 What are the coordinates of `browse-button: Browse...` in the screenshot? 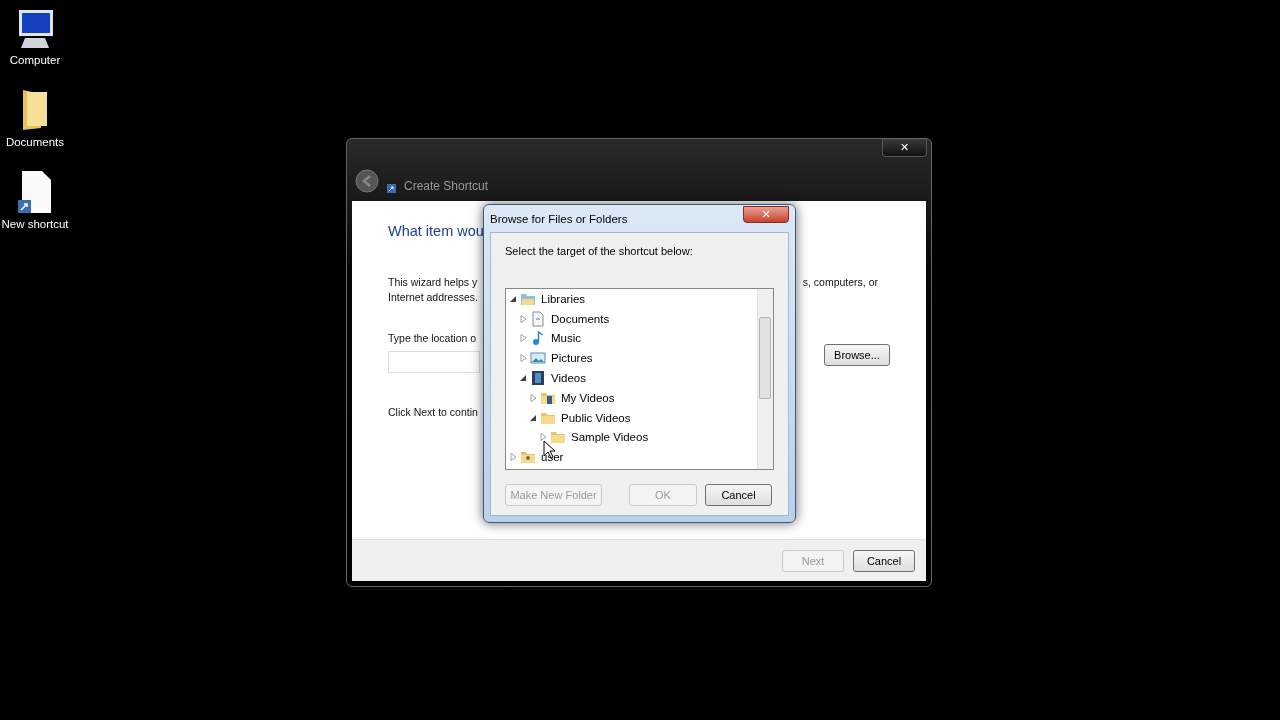 It's located at (857, 355).